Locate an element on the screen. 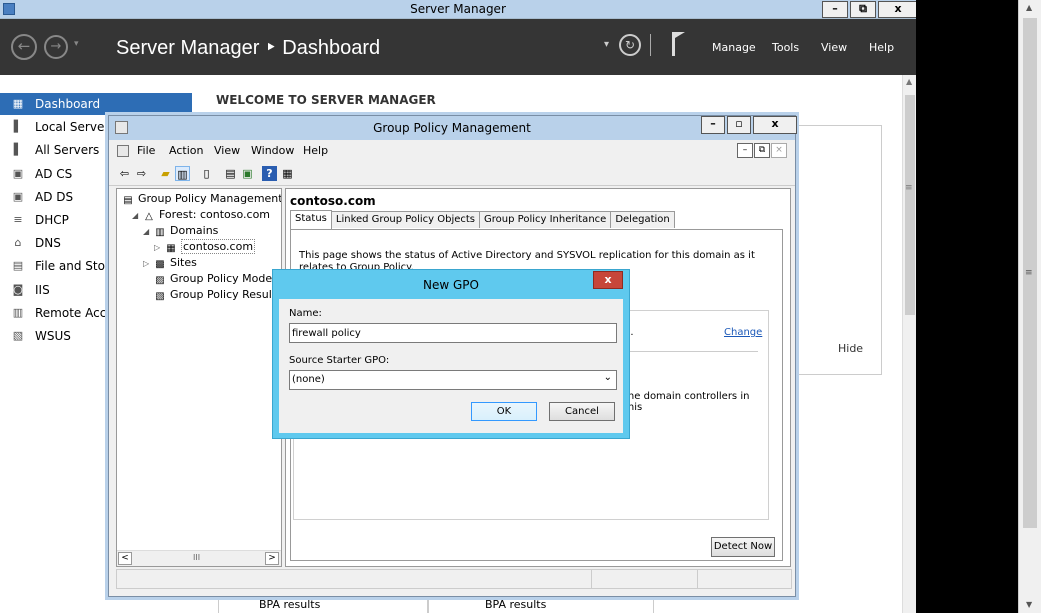 The height and width of the screenshot is (613, 1041). tree-scroll-left-icon: < is located at coordinates (125, 558).